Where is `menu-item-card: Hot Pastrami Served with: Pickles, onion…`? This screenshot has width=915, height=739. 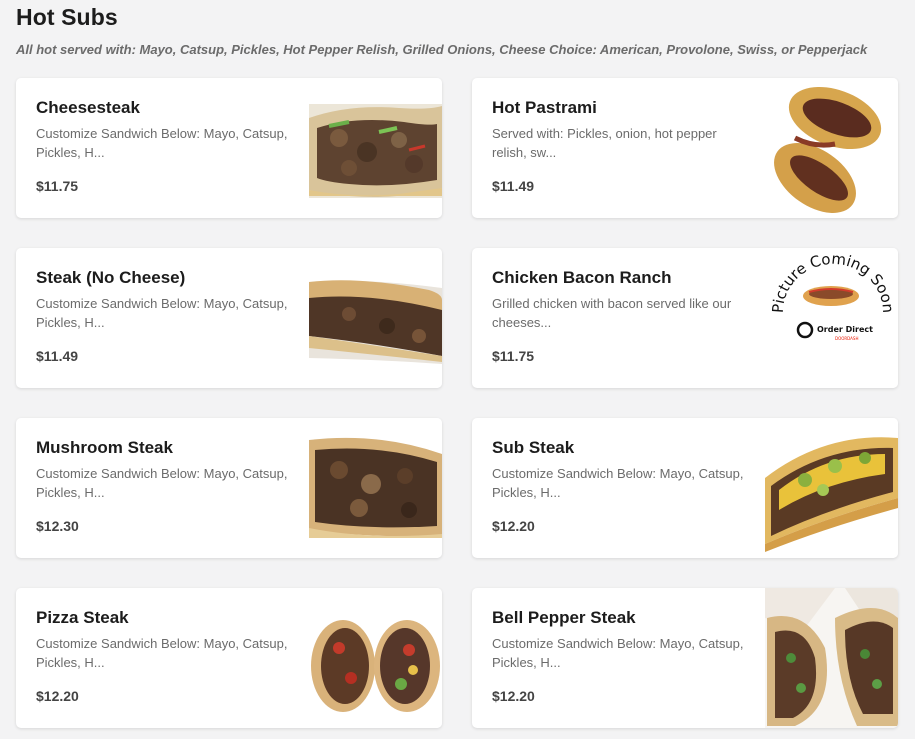 menu-item-card: Hot Pastrami Served with: Pickles, onion… is located at coordinates (685, 148).